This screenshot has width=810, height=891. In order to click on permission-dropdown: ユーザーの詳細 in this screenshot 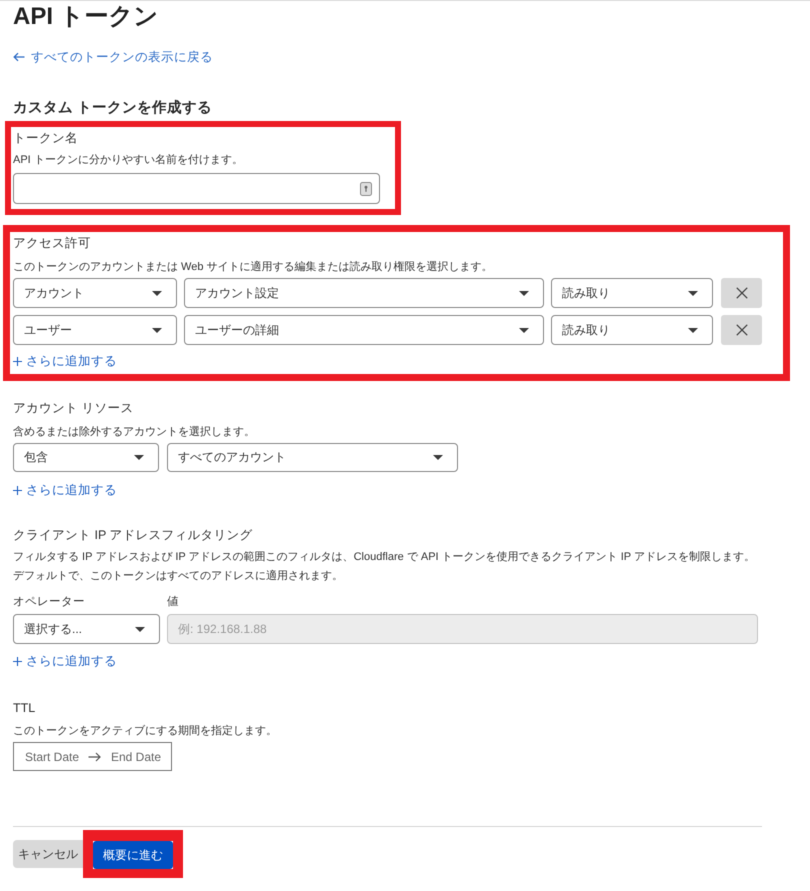, I will do `click(364, 330)`.